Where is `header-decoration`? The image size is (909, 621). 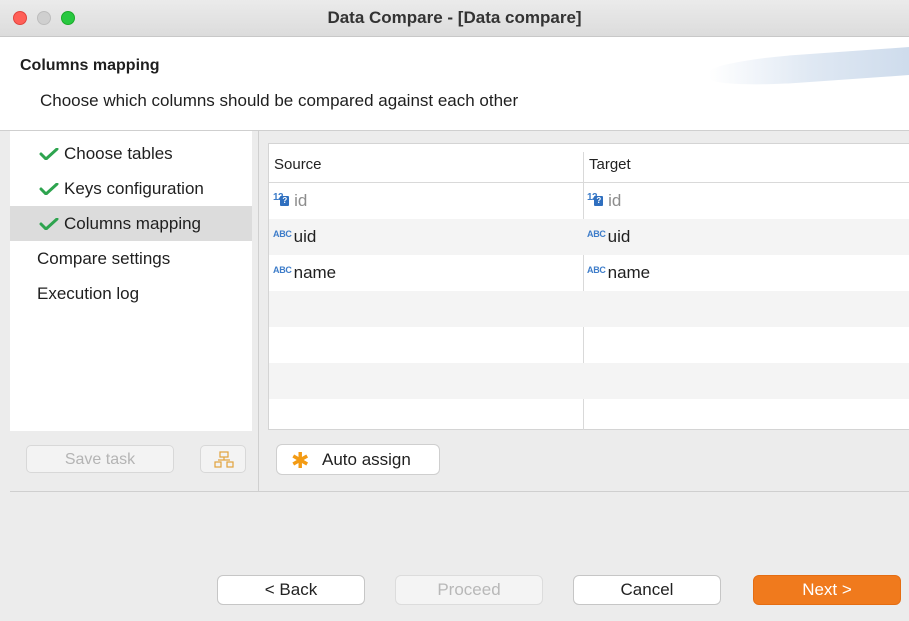
header-decoration is located at coordinates (809, 67).